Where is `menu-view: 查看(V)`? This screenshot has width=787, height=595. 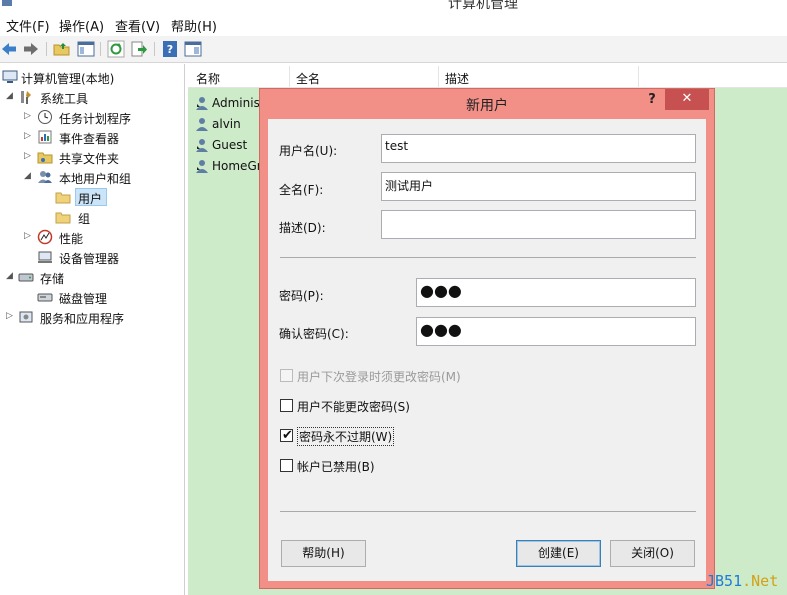
menu-view: 查看(V) is located at coordinates (137, 25).